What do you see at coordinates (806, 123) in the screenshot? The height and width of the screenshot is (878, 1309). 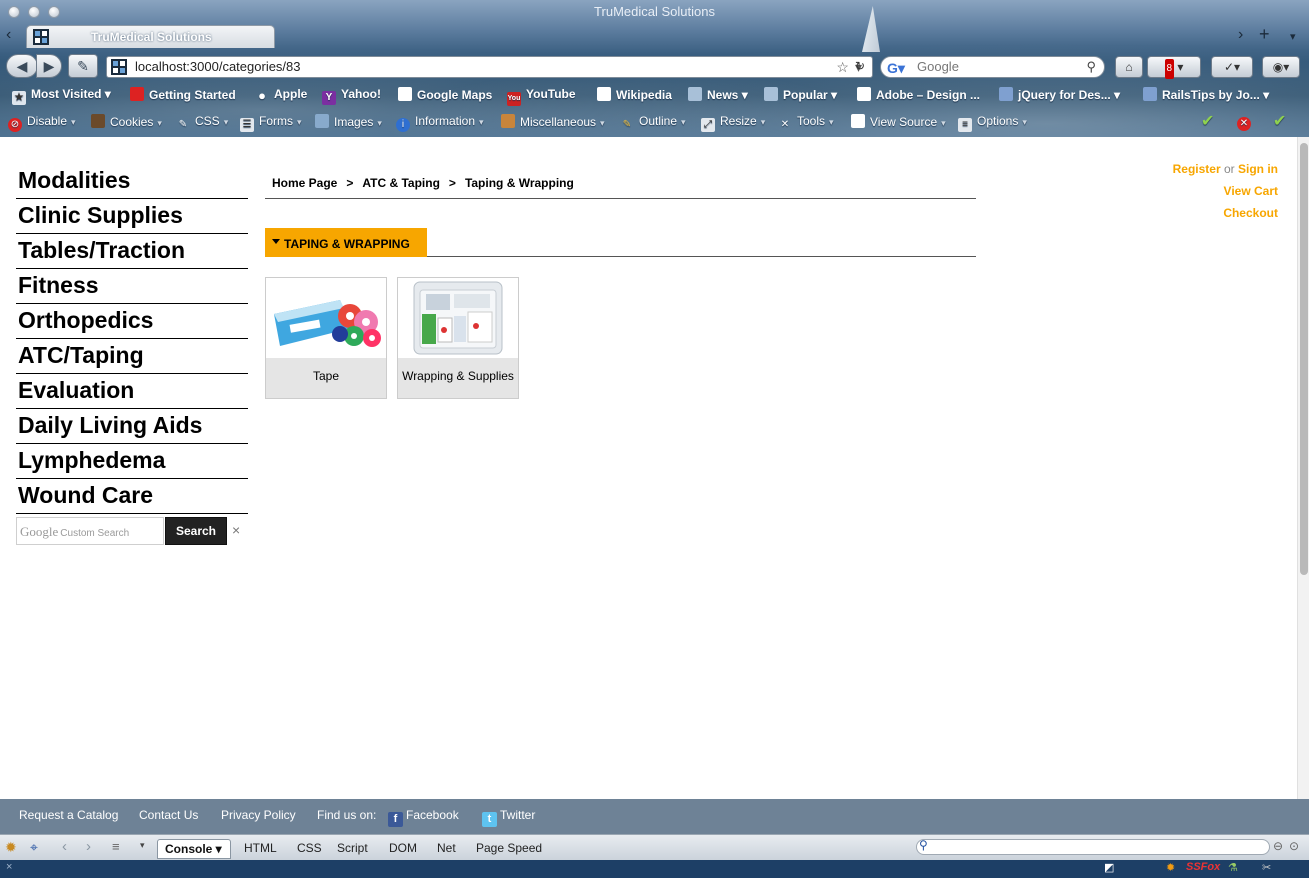 I see `dev-tools-menu: ✕ Tools ▾` at bounding box center [806, 123].